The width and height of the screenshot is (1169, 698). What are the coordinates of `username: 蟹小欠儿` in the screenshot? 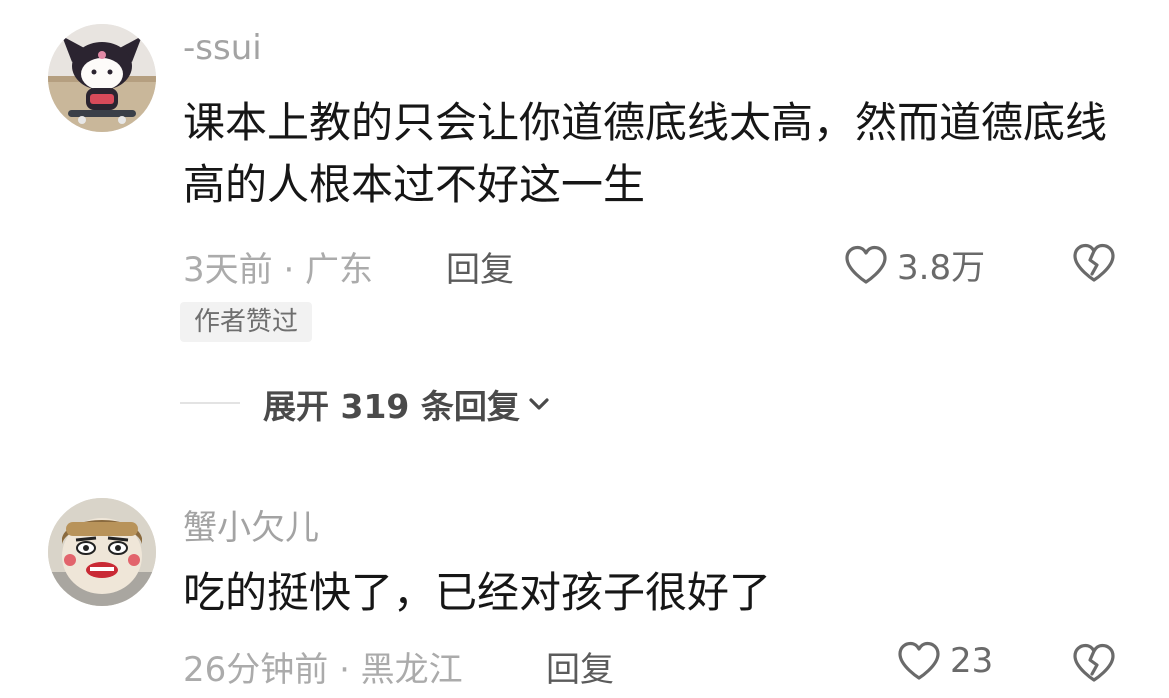 It's located at (251, 524).